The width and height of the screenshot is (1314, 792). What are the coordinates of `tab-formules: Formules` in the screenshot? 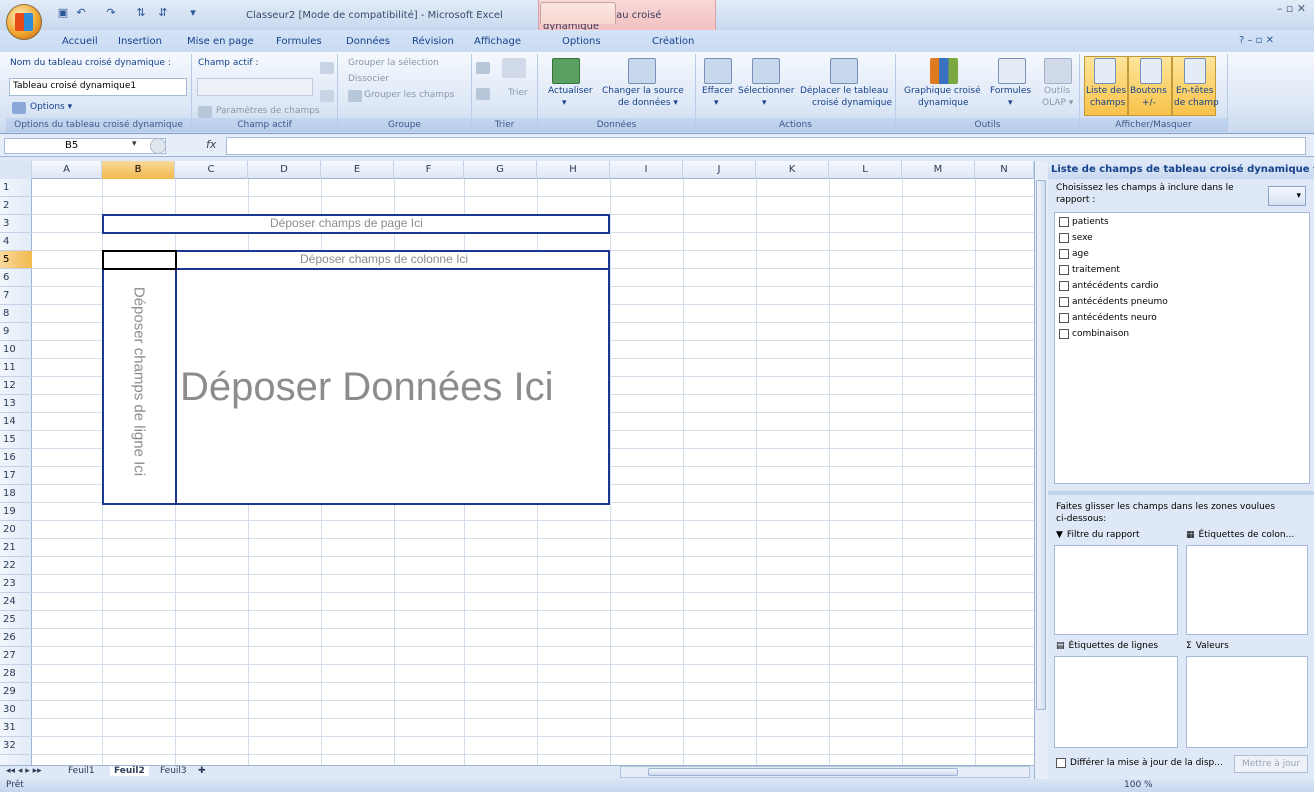 It's located at (299, 41).